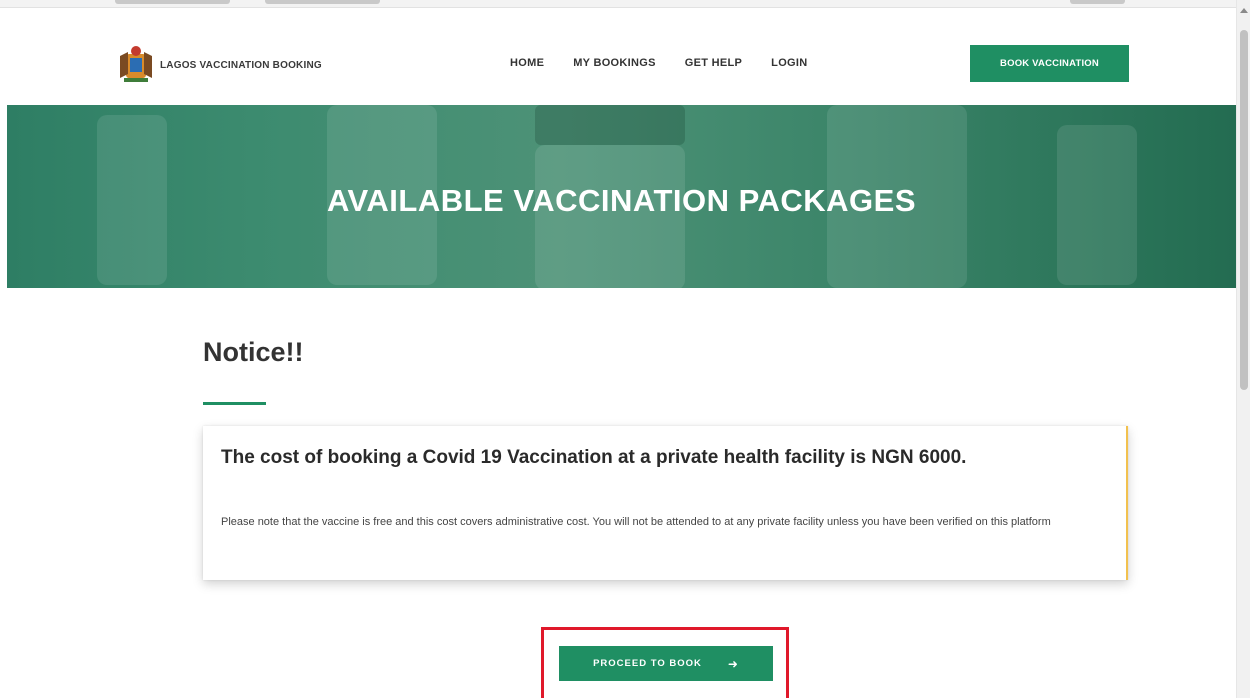 Image resolution: width=1250 pixels, height=698 pixels. Describe the element at coordinates (713, 63) in the screenshot. I see `nav-get-help: GET HELP` at that location.